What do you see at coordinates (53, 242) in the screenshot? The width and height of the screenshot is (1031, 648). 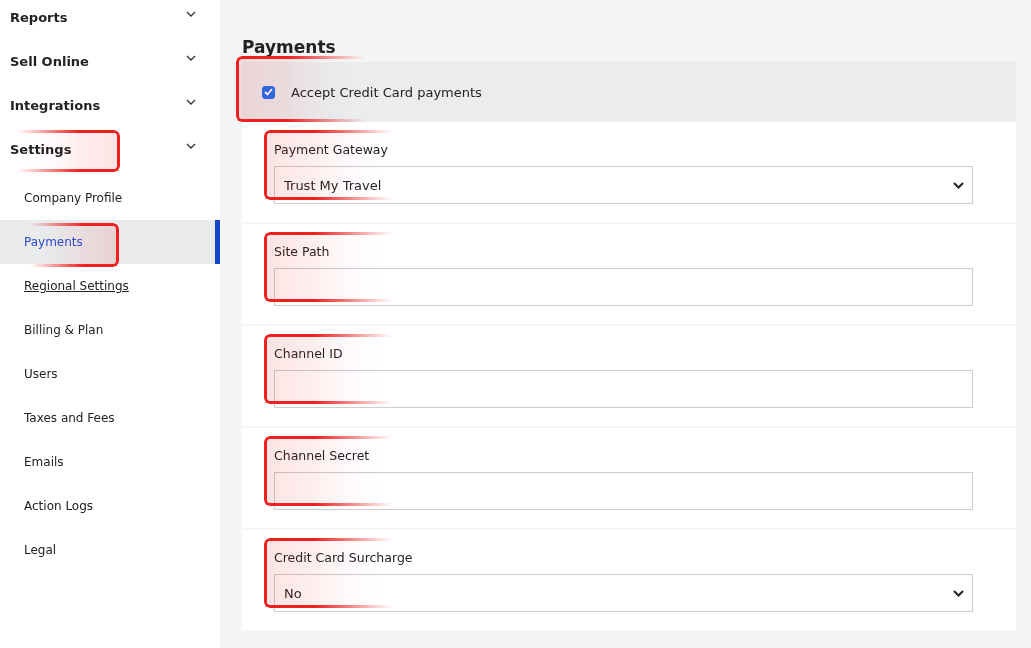 I see `sidebar-item: Payments` at bounding box center [53, 242].